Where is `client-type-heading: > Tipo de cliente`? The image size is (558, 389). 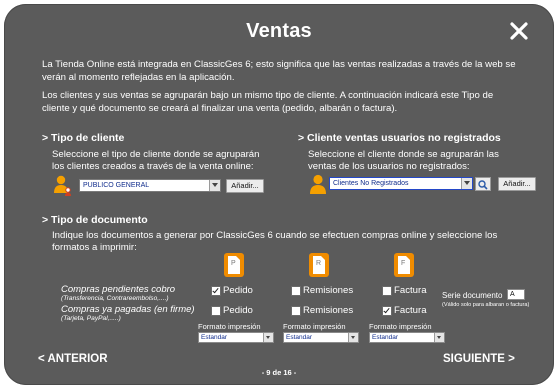
client-type-heading: > Tipo de cliente is located at coordinates (83, 138).